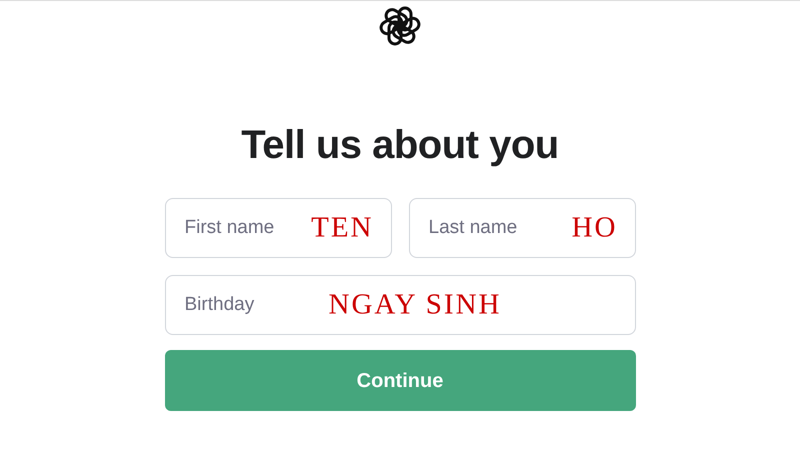 Image resolution: width=800 pixels, height=450 pixels. Describe the element at coordinates (342, 228) in the screenshot. I see `annotation-label: TEN` at that location.